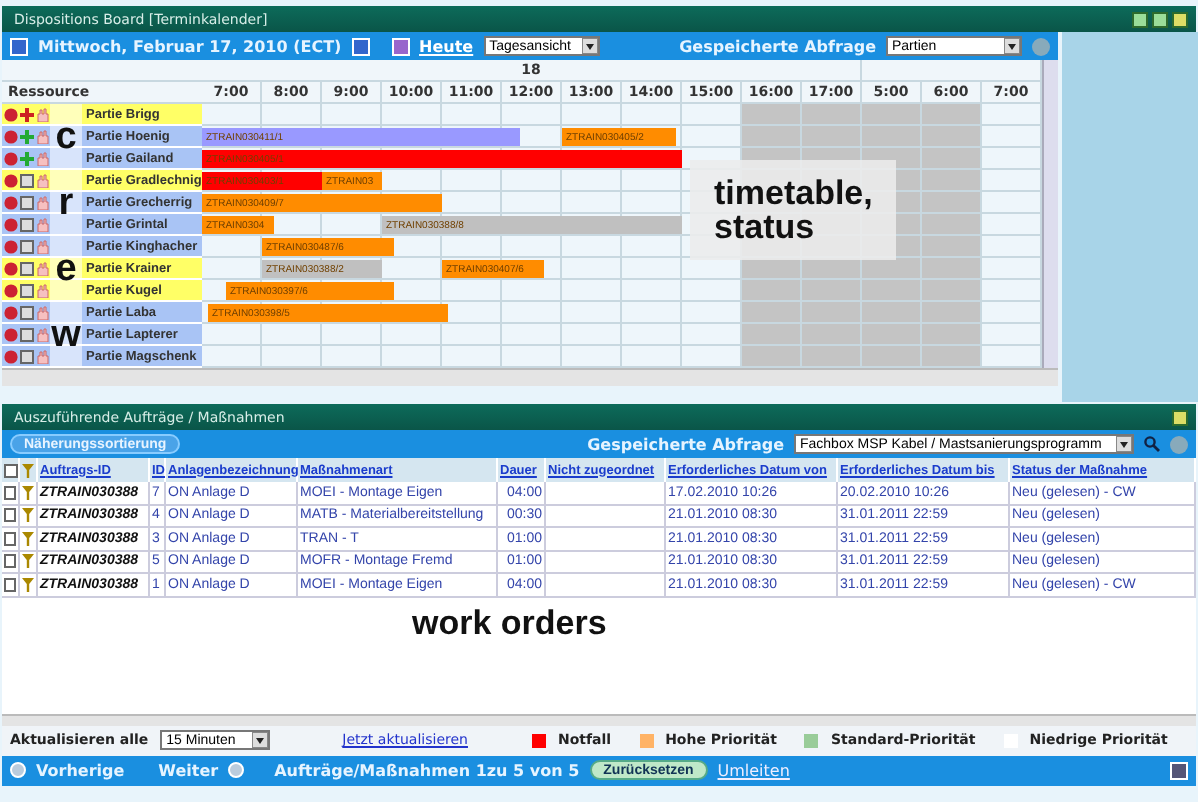 The height and width of the screenshot is (802, 1198). What do you see at coordinates (793, 210) in the screenshot?
I see `annotation-label: timetable, status` at bounding box center [793, 210].